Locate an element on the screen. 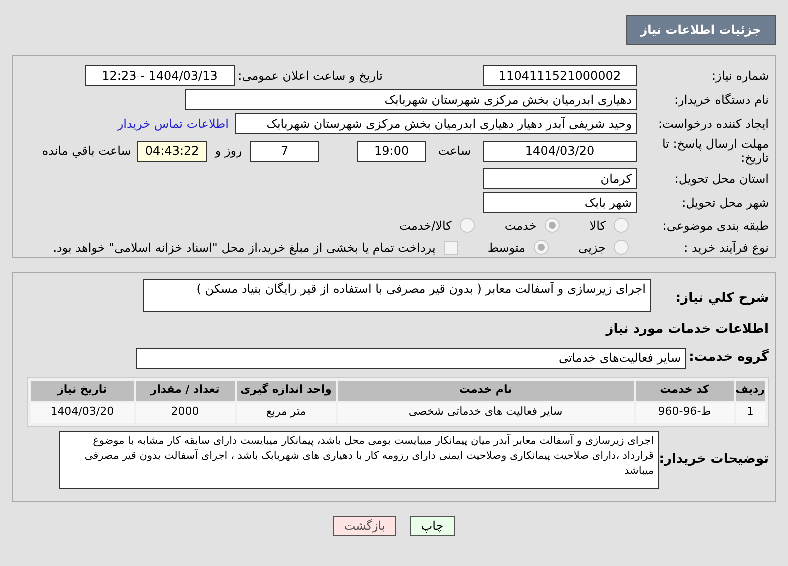  column-header: تعداد / مقدار is located at coordinates (185, 390).